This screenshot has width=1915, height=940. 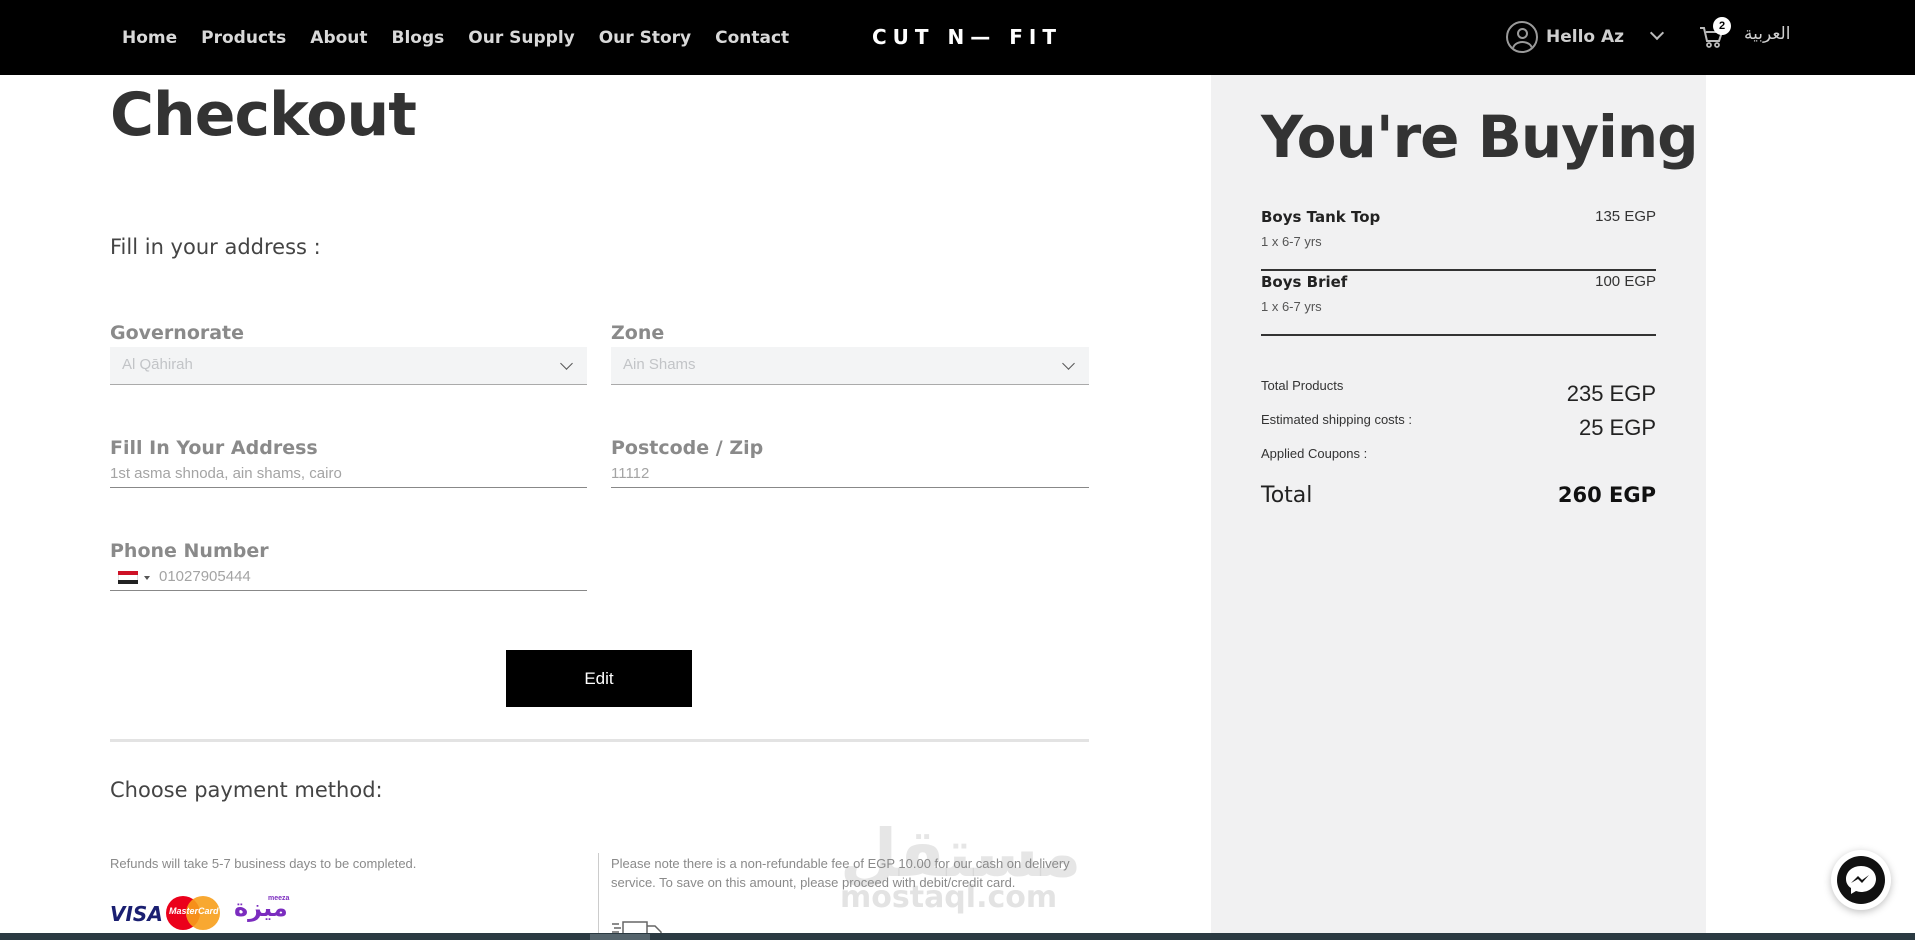 What do you see at coordinates (136, 914) in the screenshot?
I see `visa-logo: VISA` at bounding box center [136, 914].